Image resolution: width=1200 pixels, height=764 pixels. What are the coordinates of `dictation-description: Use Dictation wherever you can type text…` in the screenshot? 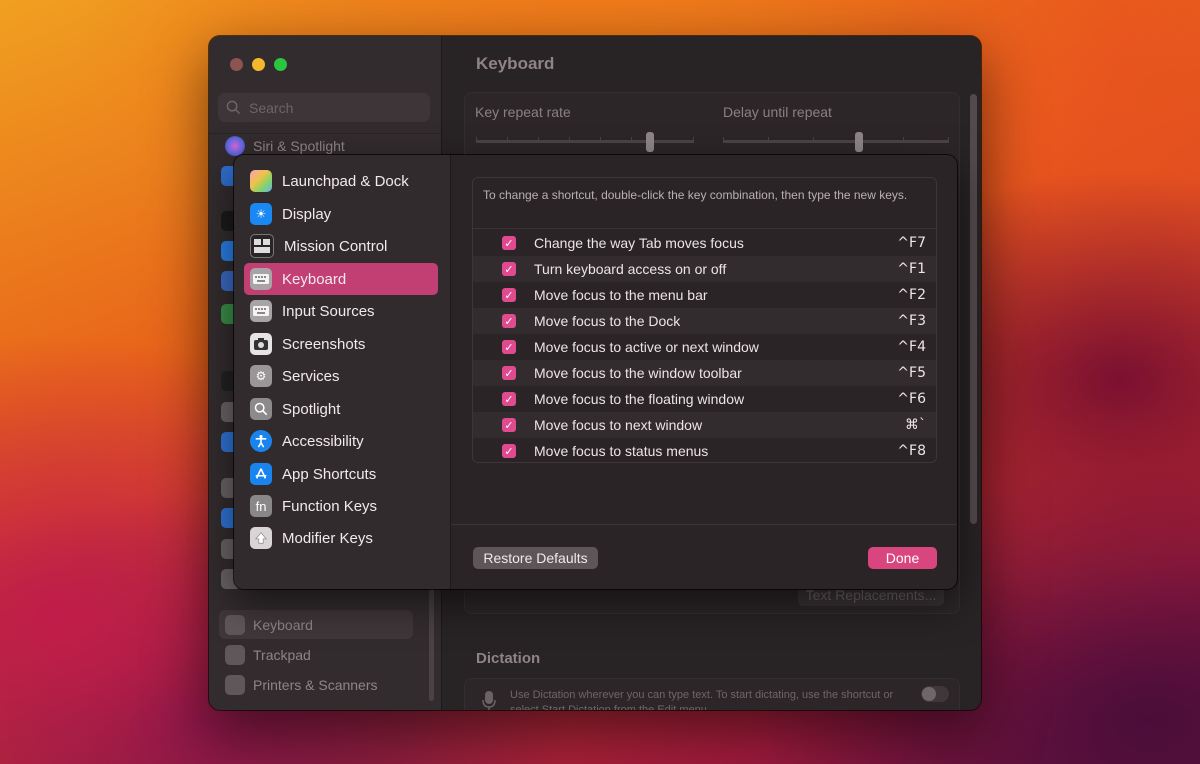 It's located at (702, 699).